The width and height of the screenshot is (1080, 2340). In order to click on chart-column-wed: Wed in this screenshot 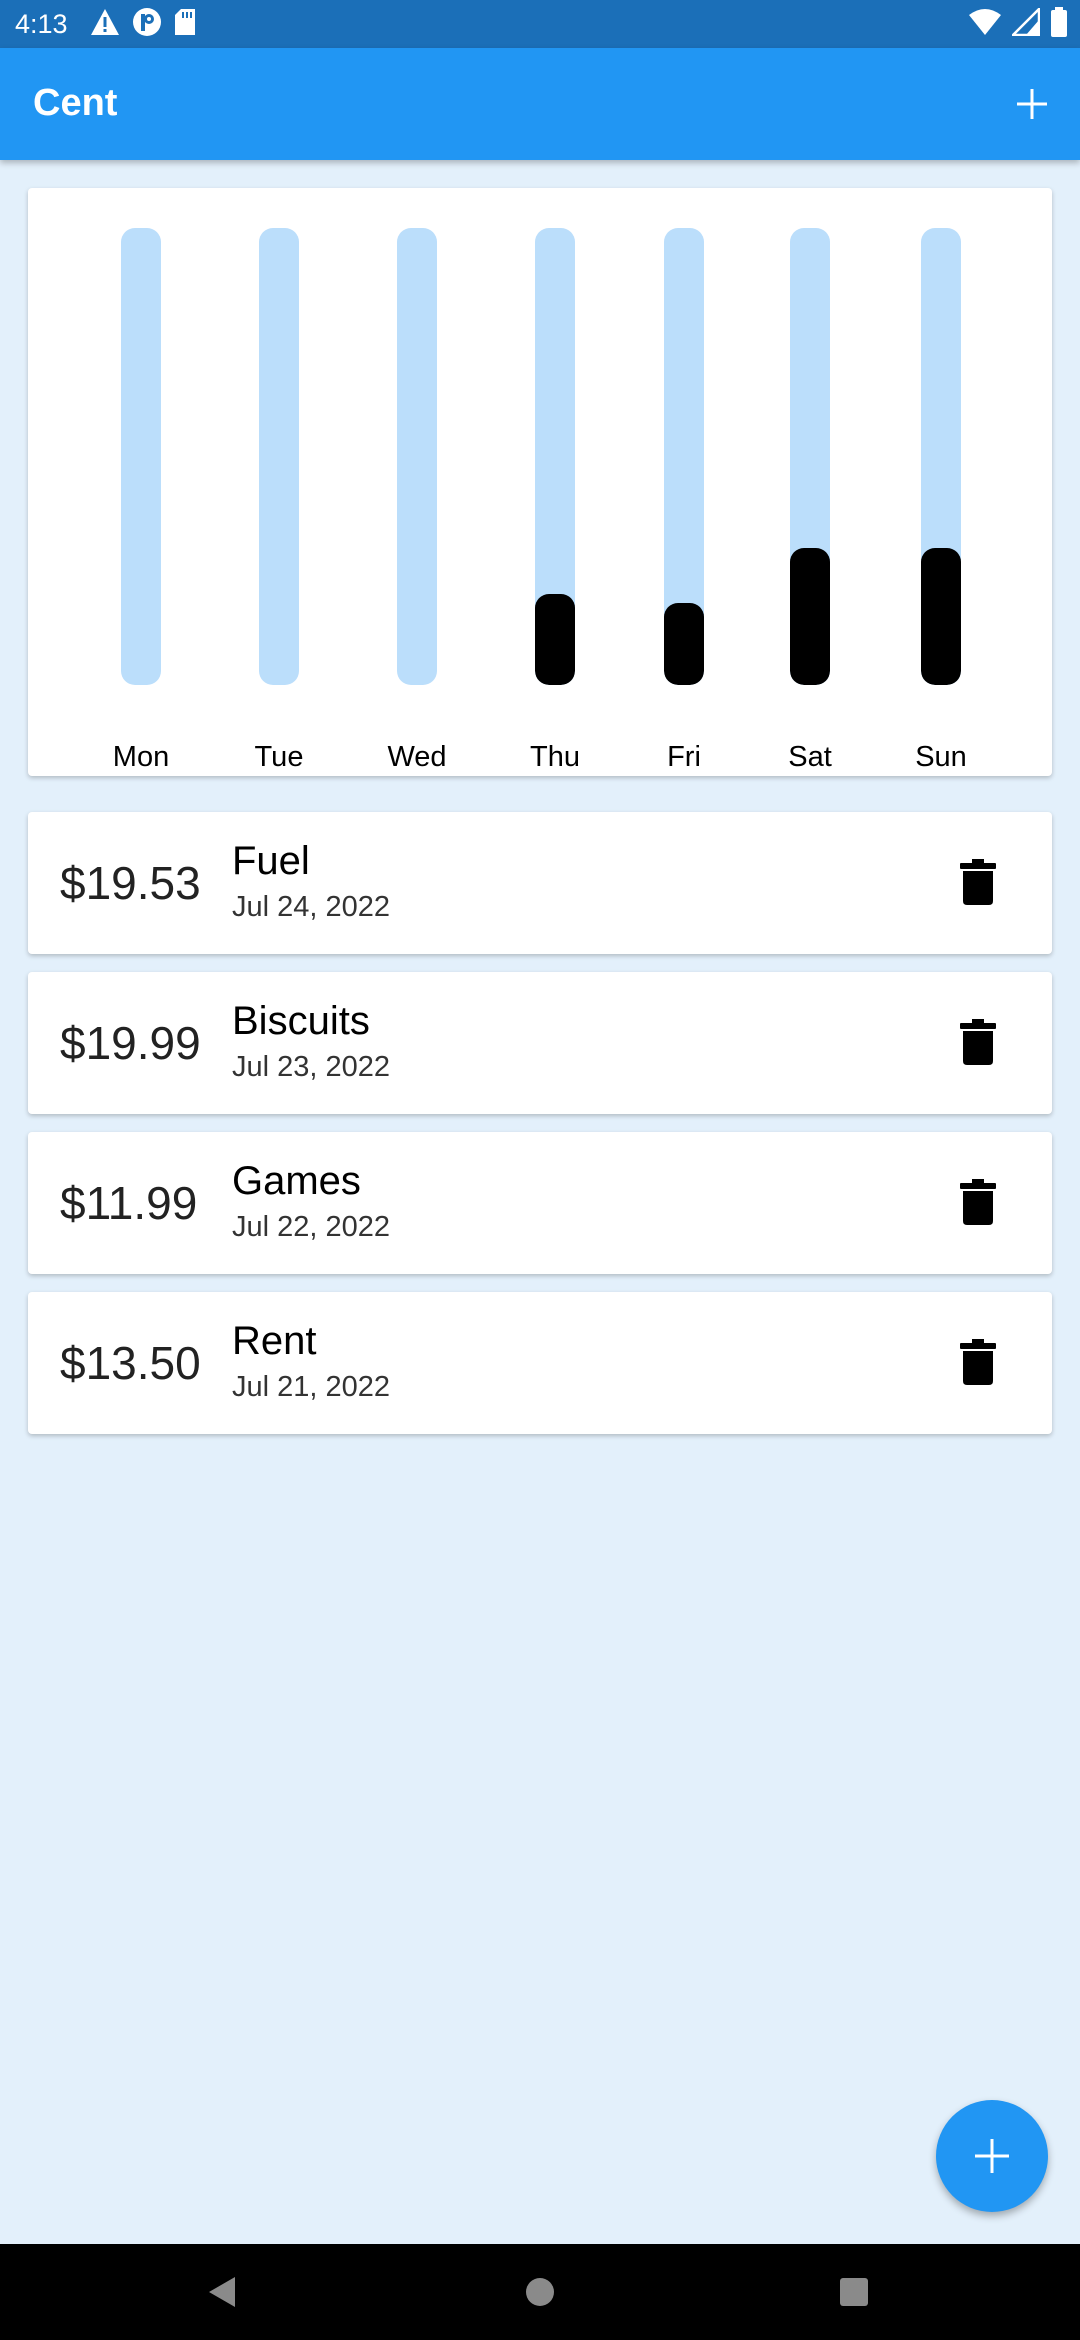, I will do `click(417, 500)`.